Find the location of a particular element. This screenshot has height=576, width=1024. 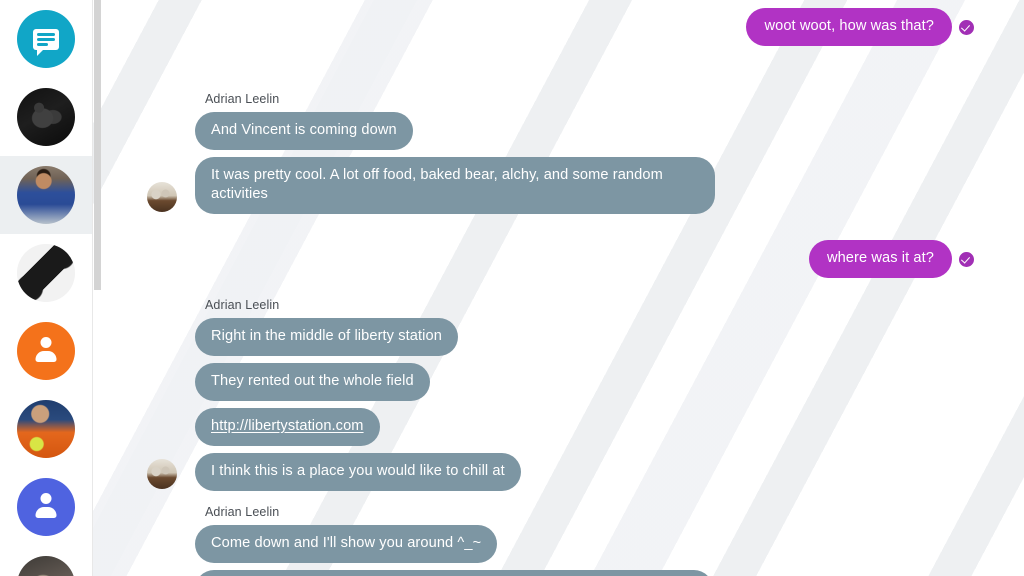

outgoing-message: where was it at? is located at coordinates (891, 259).